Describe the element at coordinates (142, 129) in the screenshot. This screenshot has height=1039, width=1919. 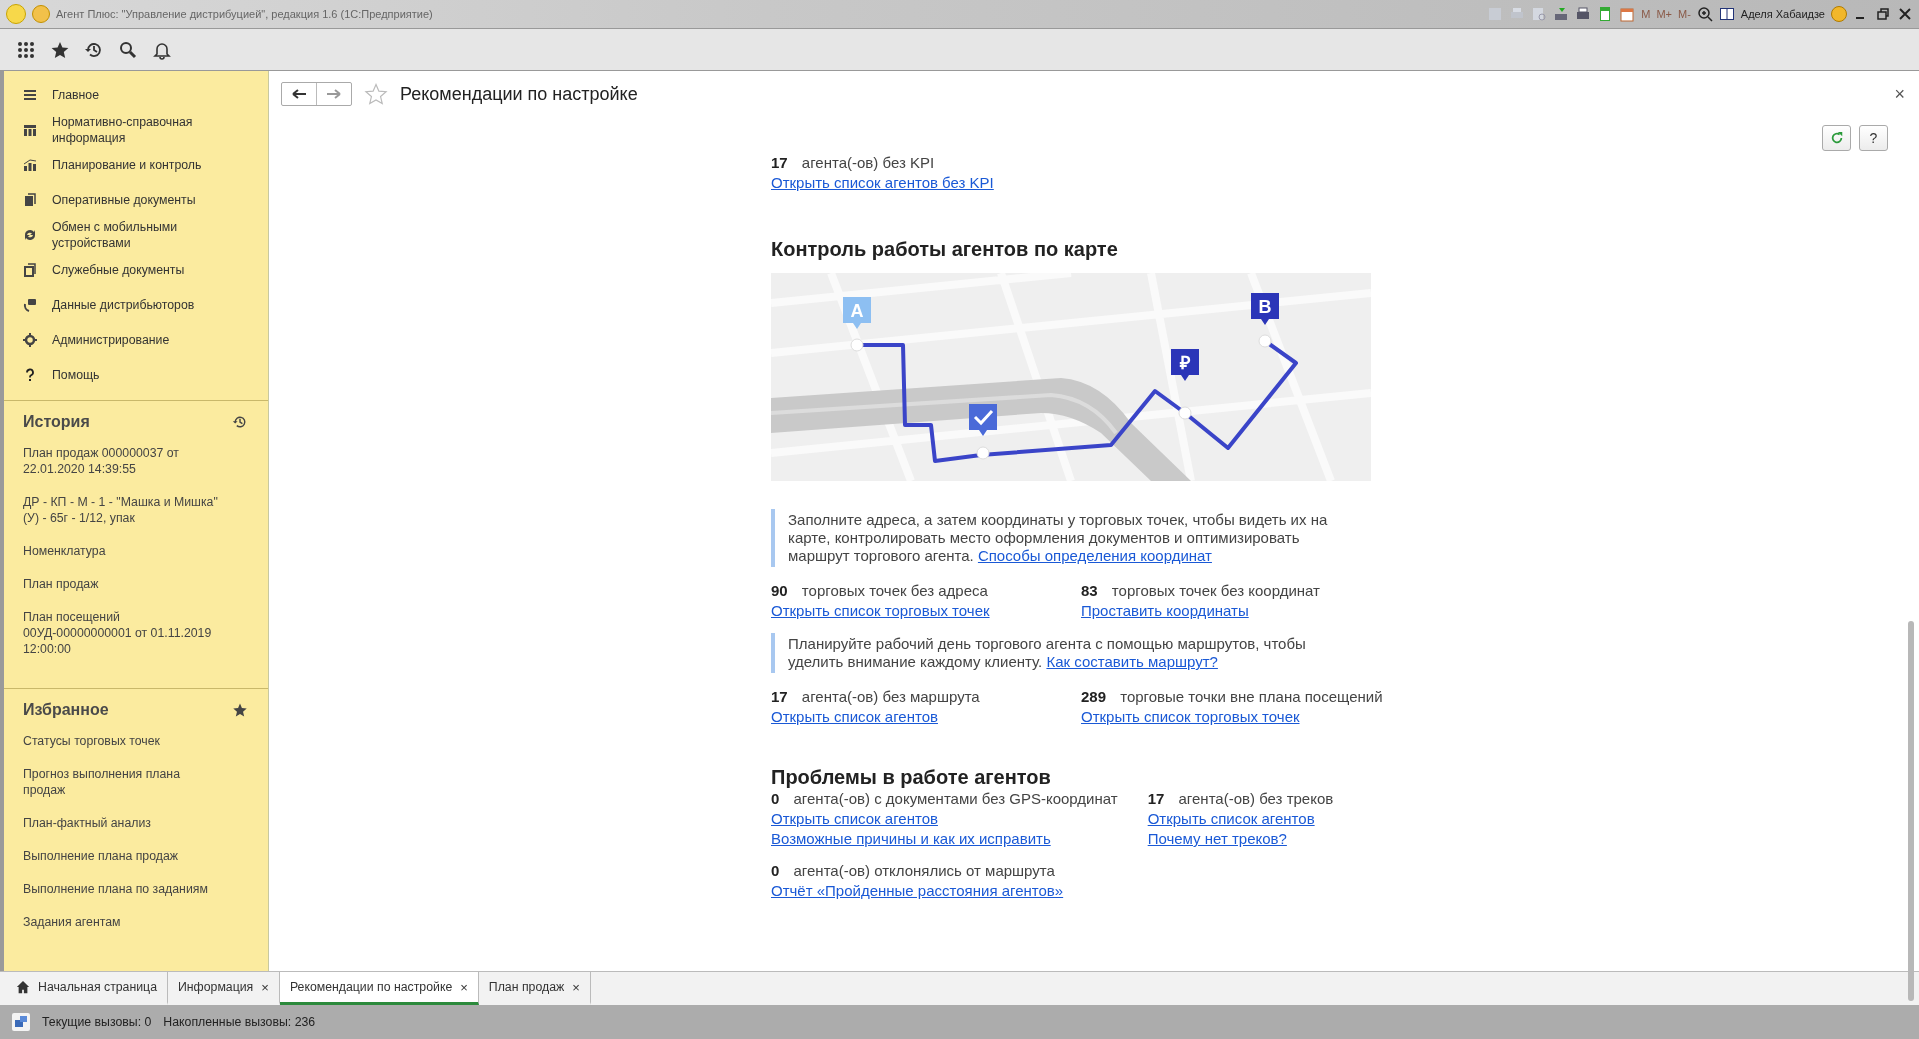
I see `section-menu-item: Нормативно-справочная информация` at that location.